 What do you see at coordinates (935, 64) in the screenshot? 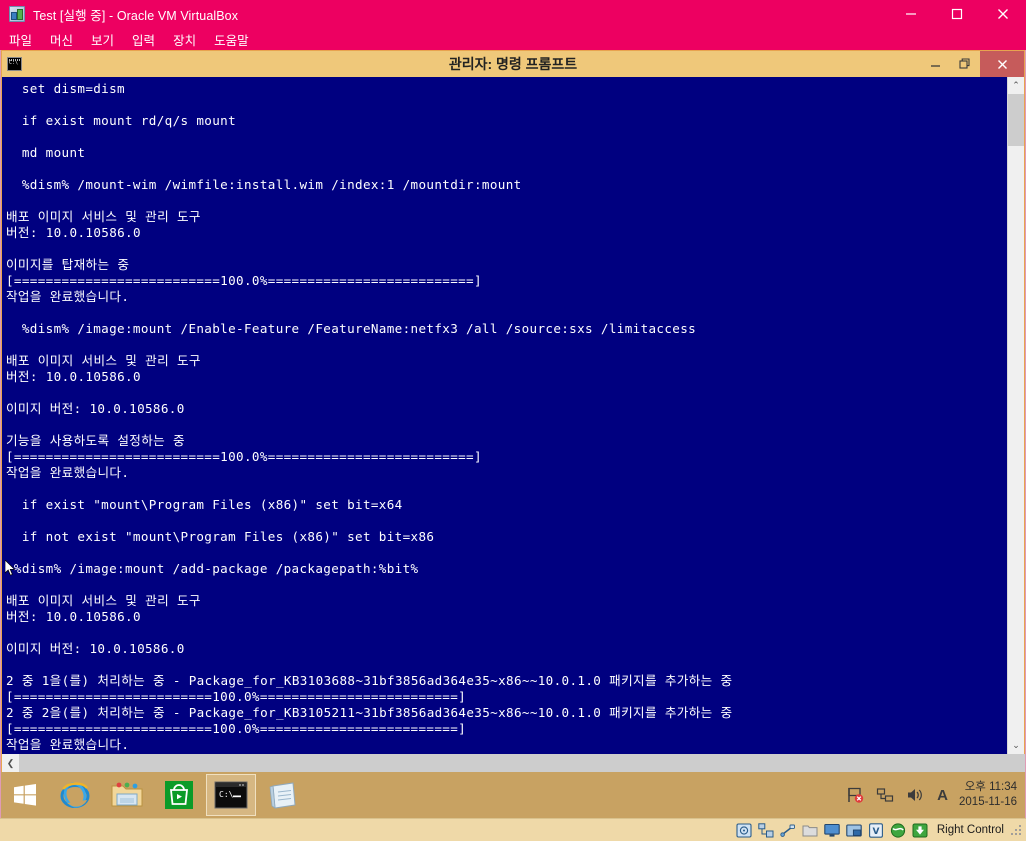
I see `cmd-minimize-button` at bounding box center [935, 64].